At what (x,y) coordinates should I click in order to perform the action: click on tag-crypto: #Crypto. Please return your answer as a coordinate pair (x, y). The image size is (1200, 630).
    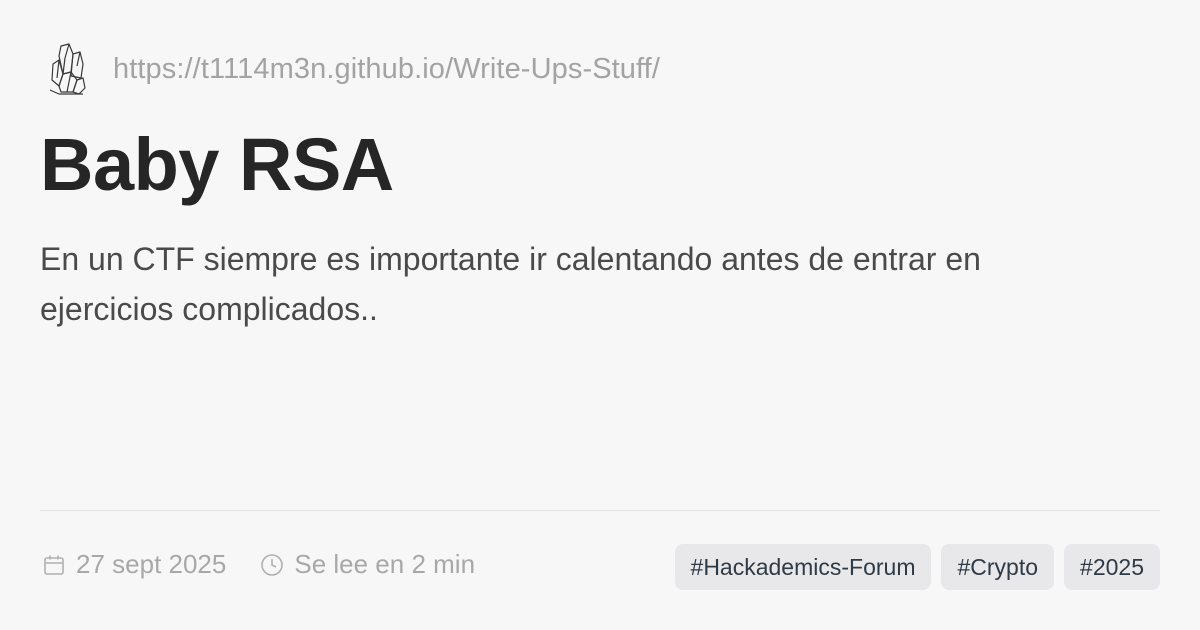
    Looking at the image, I should click on (998, 567).